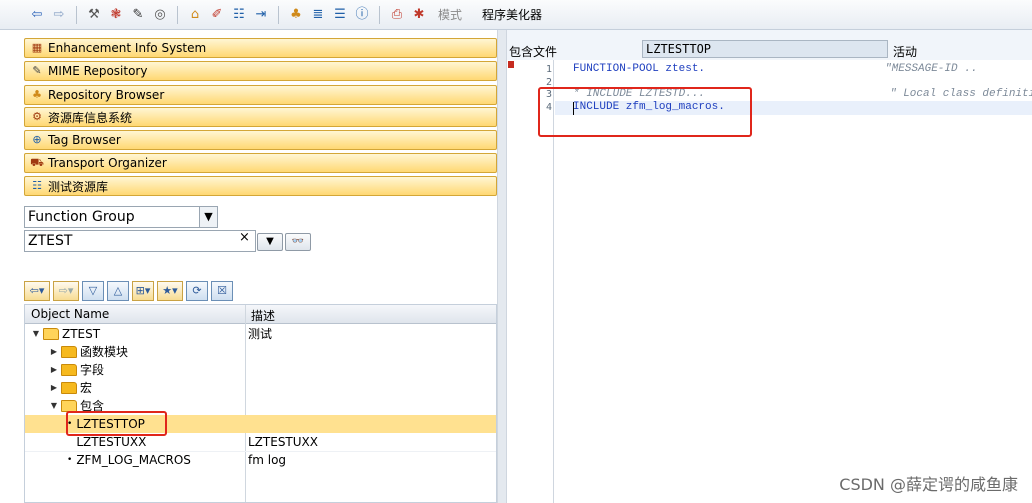  What do you see at coordinates (107, 163) in the screenshot?
I see `nav-label: Transport Organizer` at bounding box center [107, 163].